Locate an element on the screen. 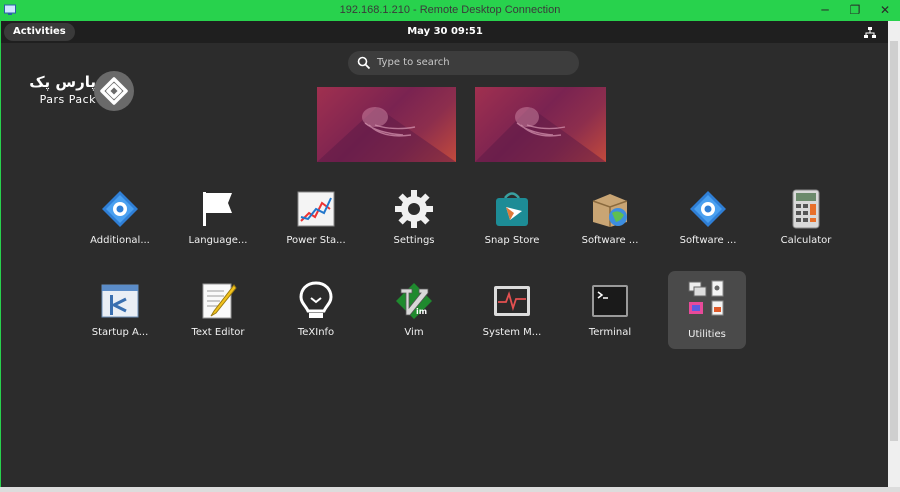 This screenshot has height=492, width=900. top-bar: Activities May 30 09:51 is located at coordinates (445, 32).